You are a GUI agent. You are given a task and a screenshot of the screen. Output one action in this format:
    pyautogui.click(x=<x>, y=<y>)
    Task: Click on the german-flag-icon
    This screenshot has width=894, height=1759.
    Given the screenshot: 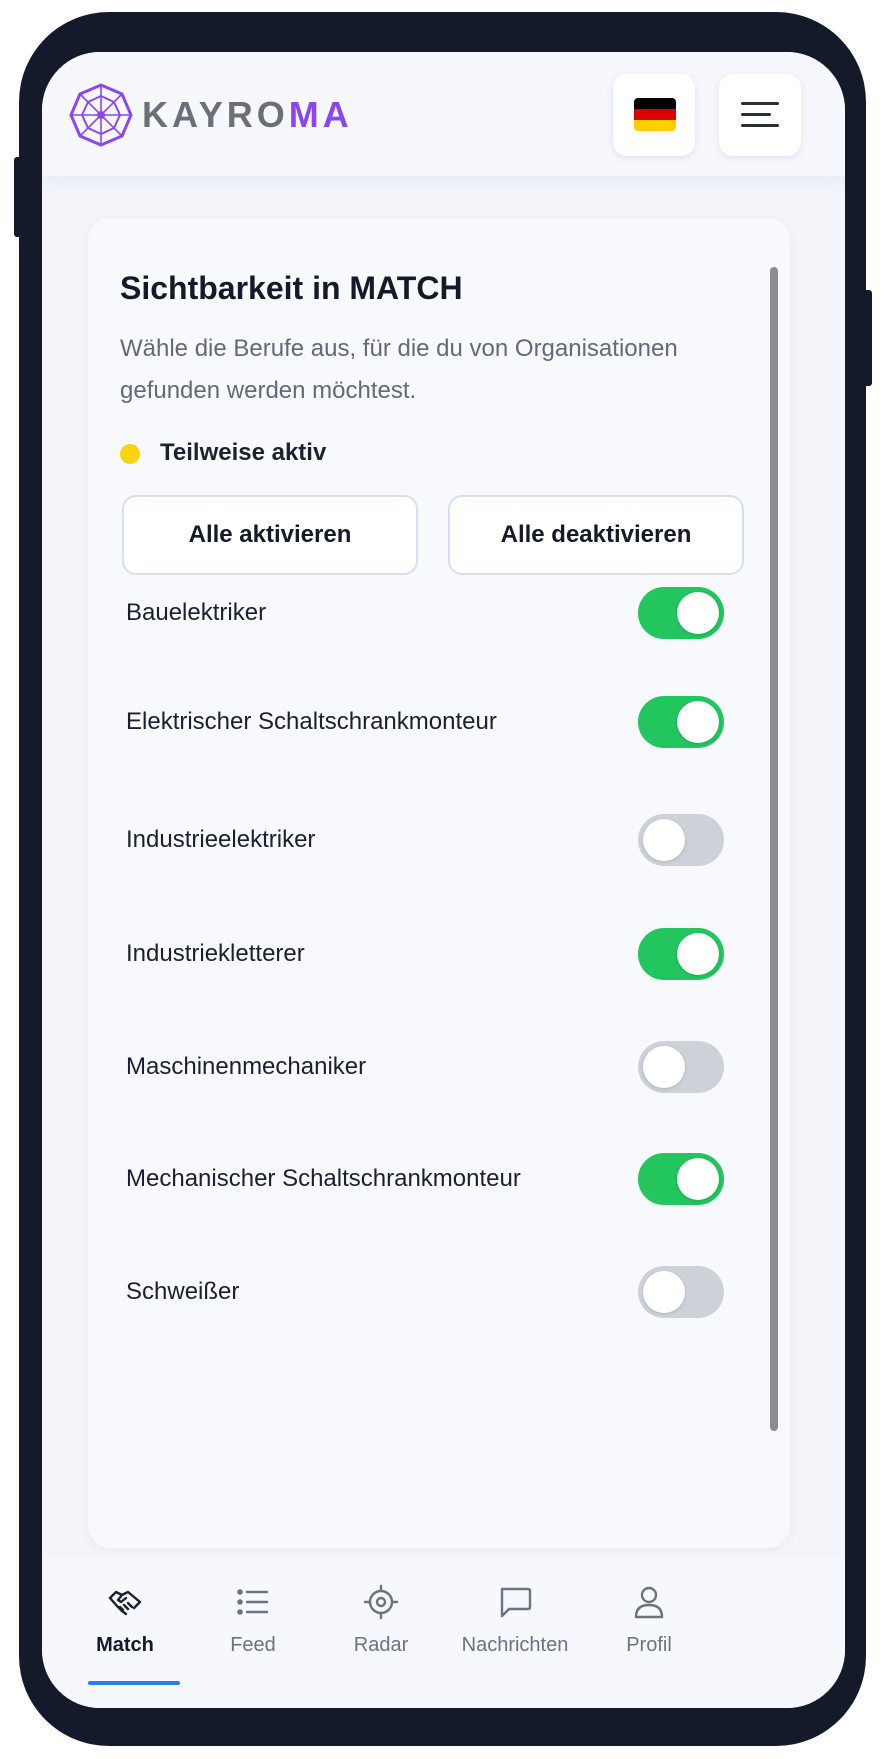 What is the action you would take?
    pyautogui.click(x=655, y=114)
    